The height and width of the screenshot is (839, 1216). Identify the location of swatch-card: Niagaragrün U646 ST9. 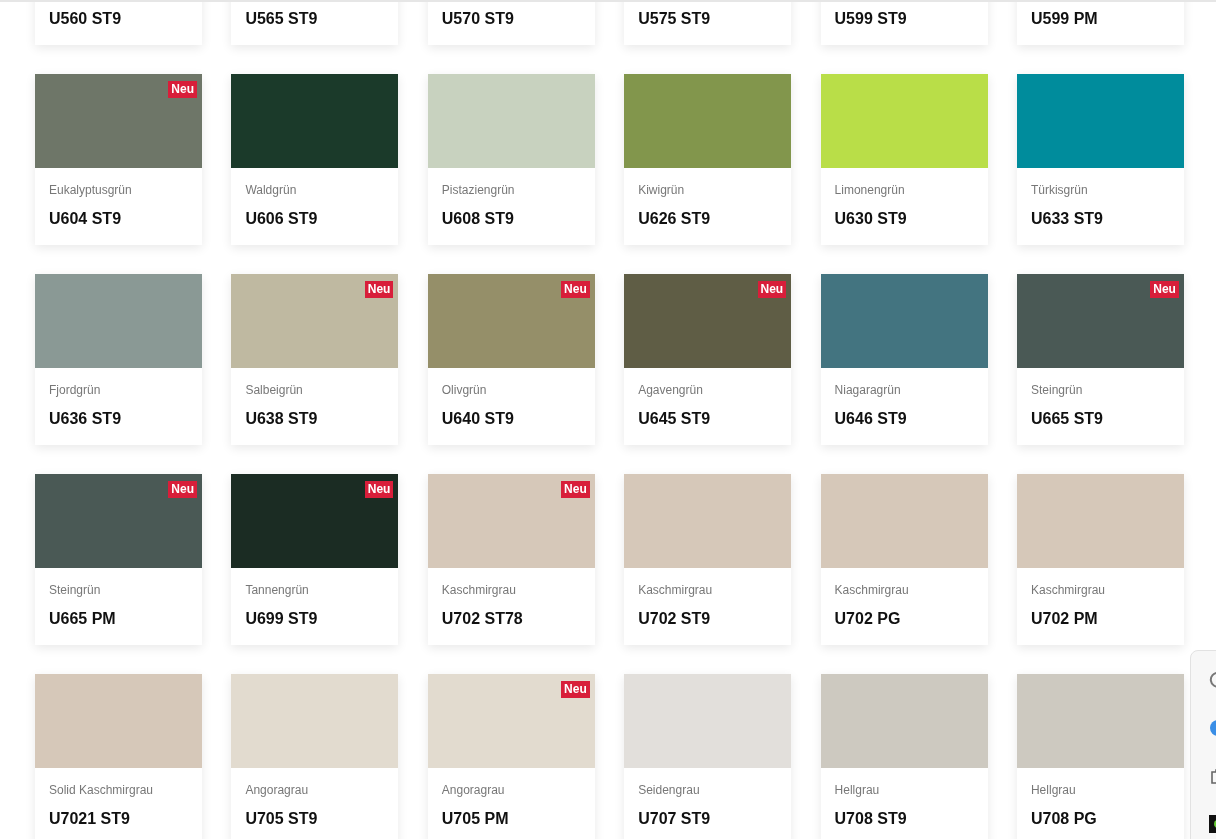
(904, 359).